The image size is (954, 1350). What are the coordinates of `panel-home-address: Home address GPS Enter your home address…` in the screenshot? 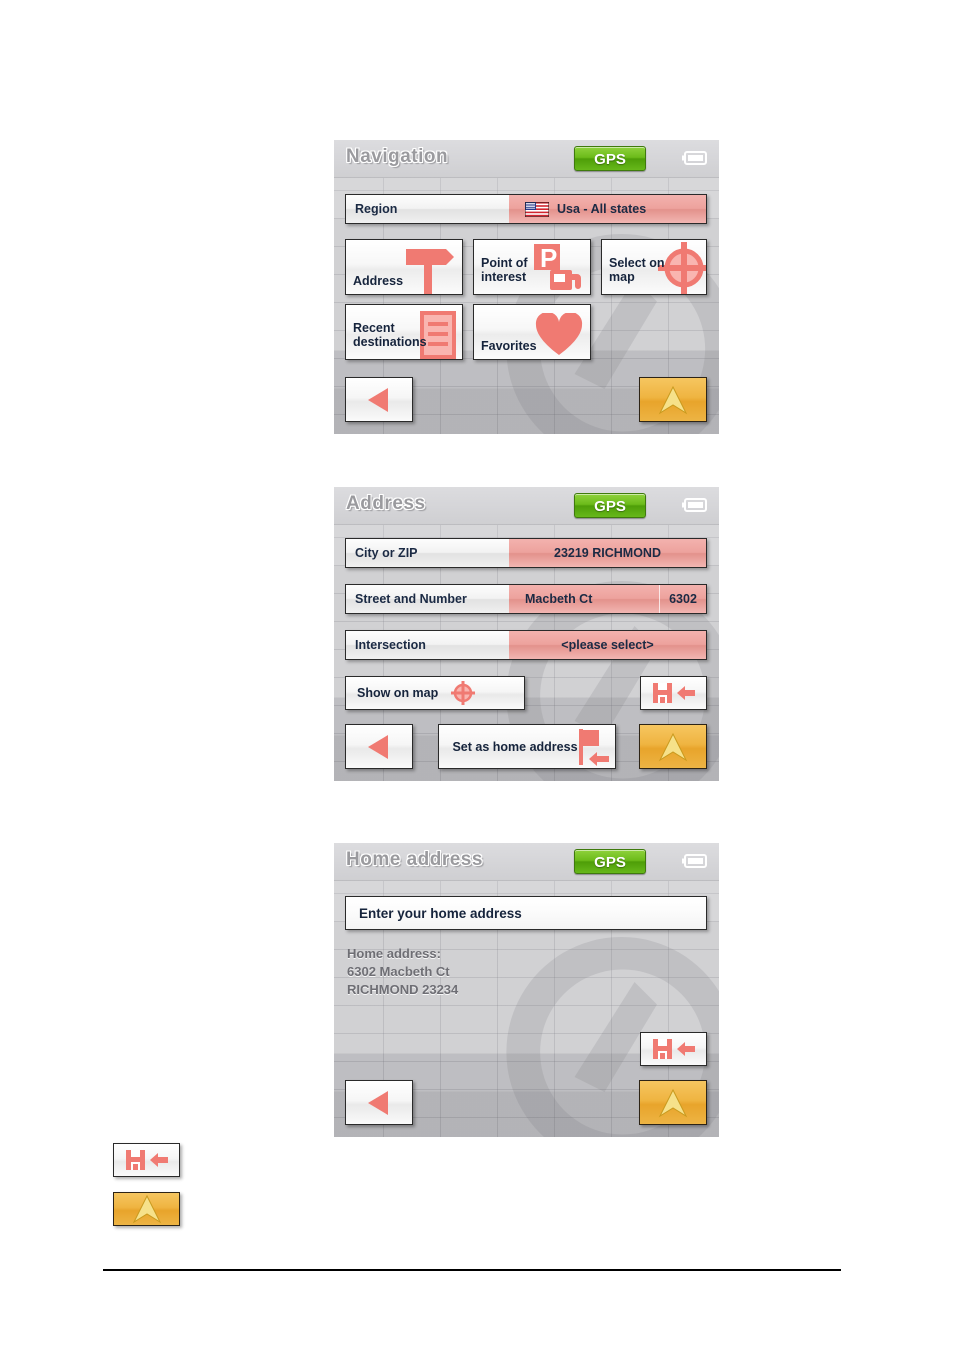 It's located at (526, 990).